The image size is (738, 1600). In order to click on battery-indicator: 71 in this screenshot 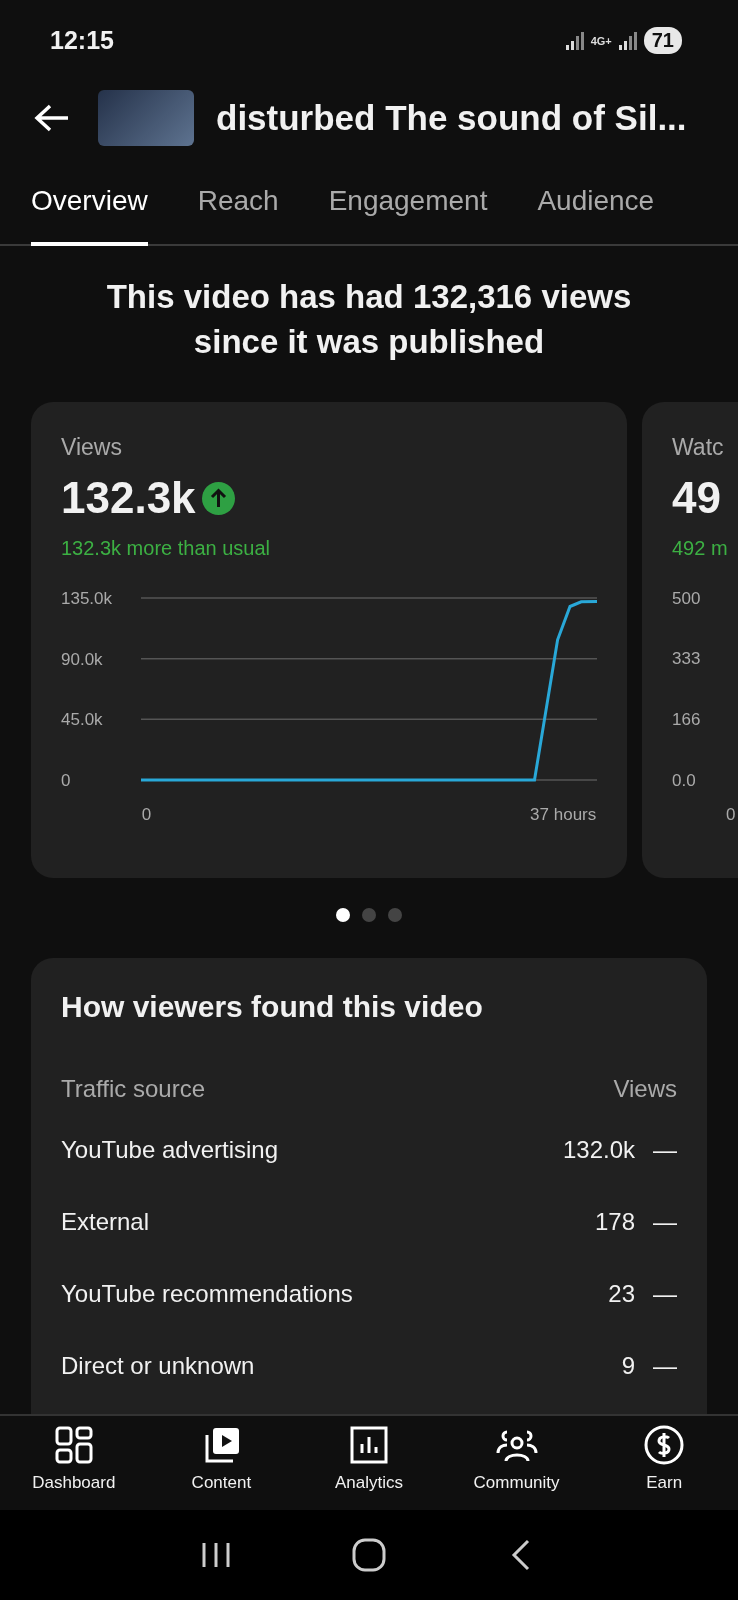, I will do `click(662, 40)`.